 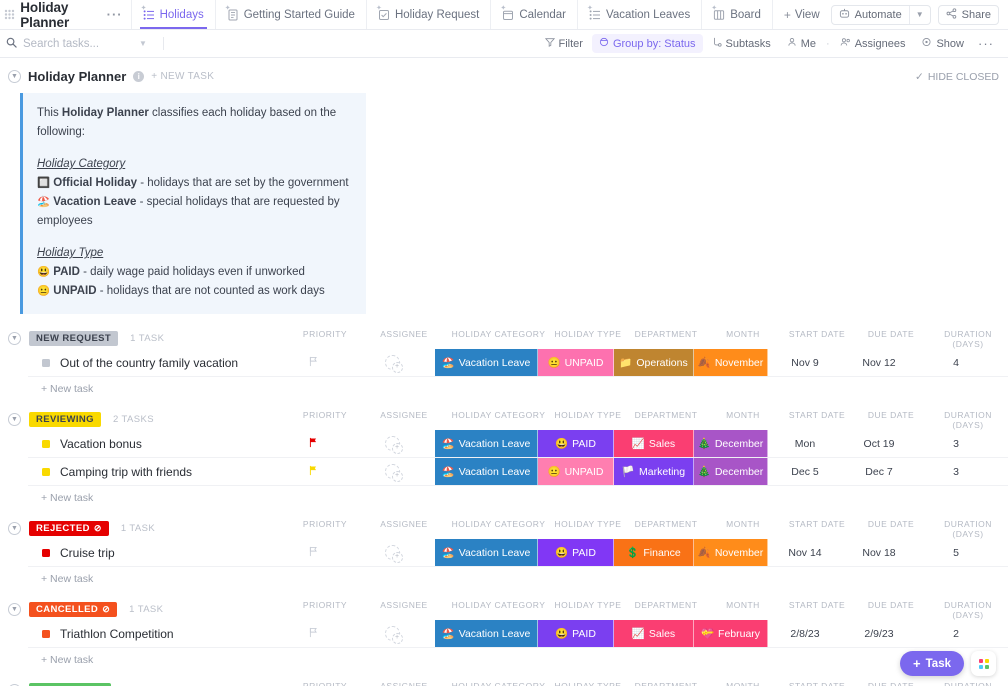 What do you see at coordinates (737, 14) in the screenshot?
I see `tab-board: ✦ Board` at bounding box center [737, 14].